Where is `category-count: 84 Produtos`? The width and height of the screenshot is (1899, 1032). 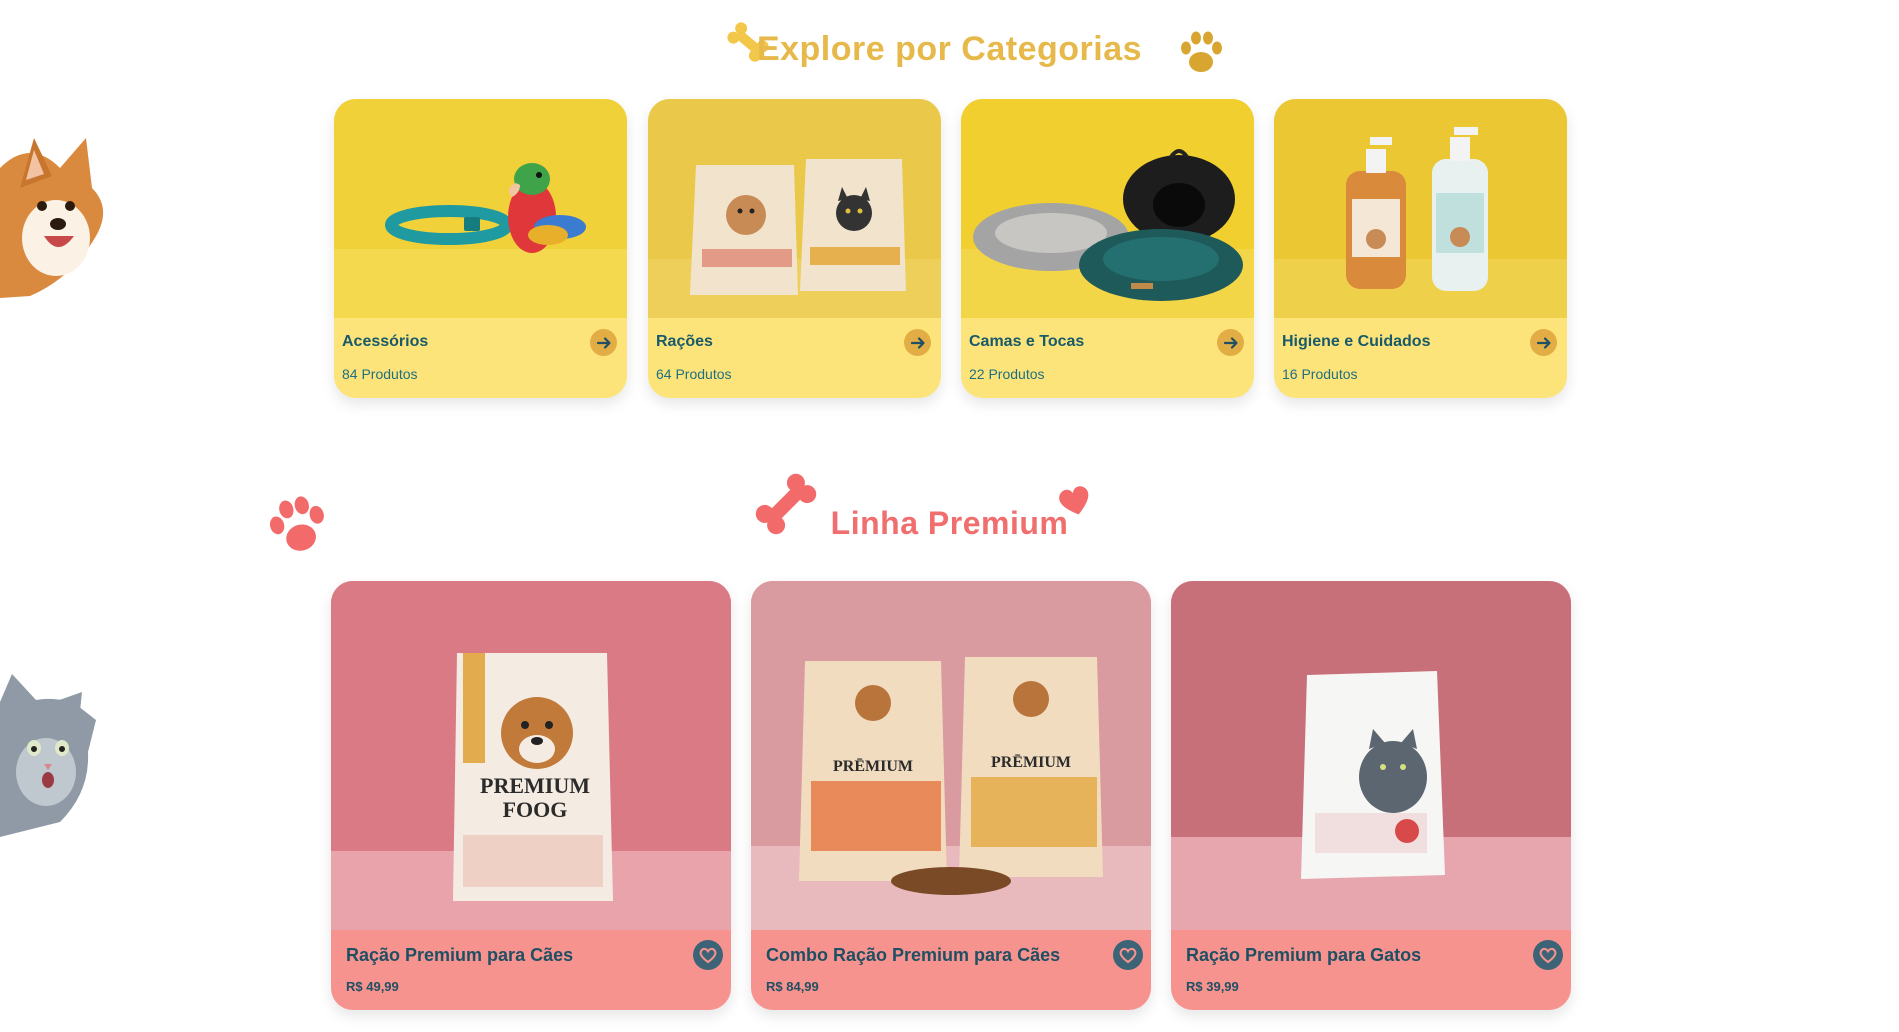
category-count: 84 Produtos is located at coordinates (380, 374).